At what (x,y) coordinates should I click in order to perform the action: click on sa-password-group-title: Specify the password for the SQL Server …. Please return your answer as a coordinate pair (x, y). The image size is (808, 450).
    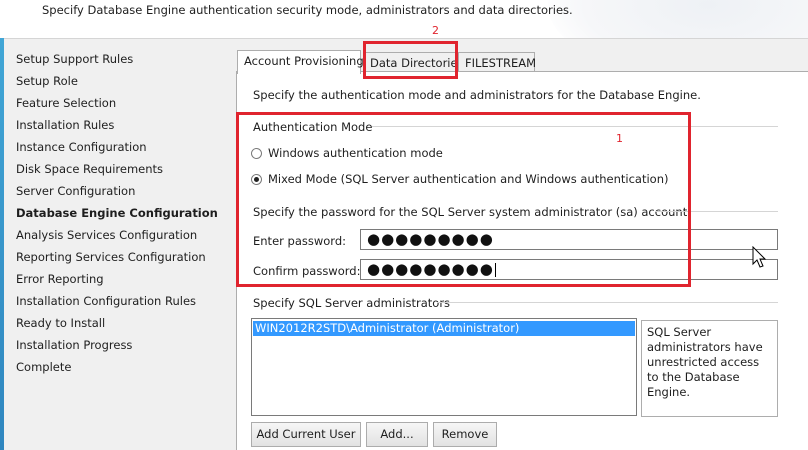
    Looking at the image, I should click on (472, 212).